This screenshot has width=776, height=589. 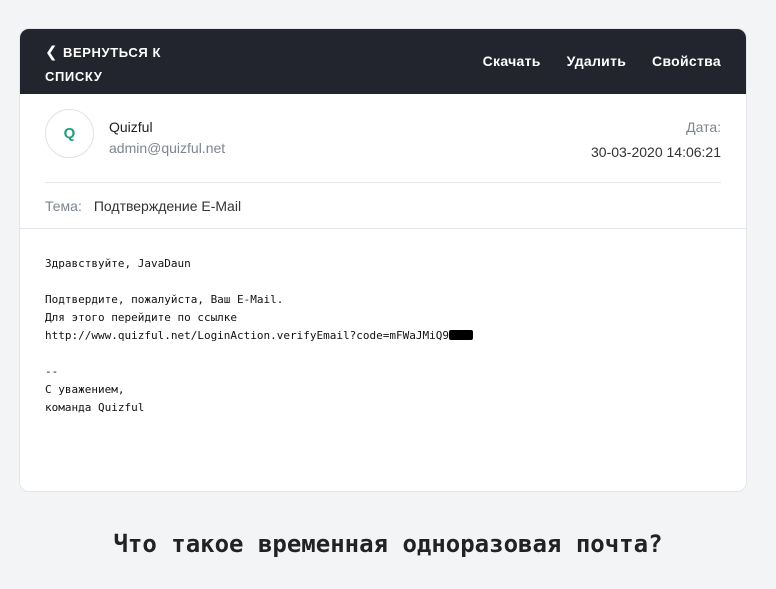 What do you see at coordinates (103, 64) in the screenshot?
I see `back-to-list-label: ВЕРНУТЬСЯ К СПИСКУ` at bounding box center [103, 64].